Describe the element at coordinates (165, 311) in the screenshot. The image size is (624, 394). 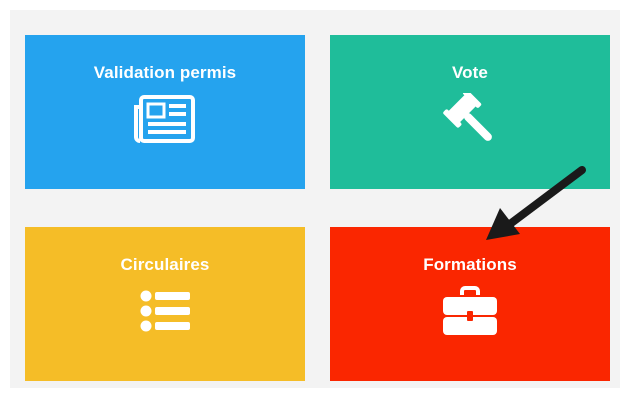
I see `list-icon` at that location.